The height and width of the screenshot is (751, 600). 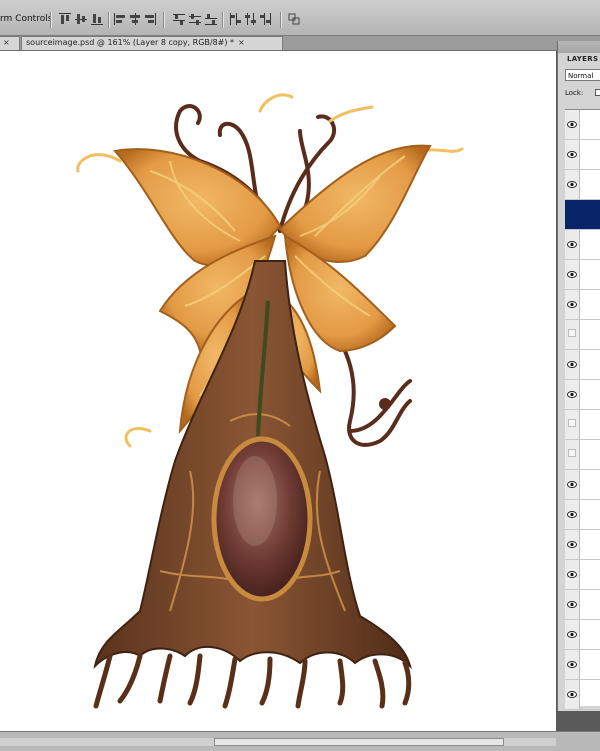 I want to click on align-top-edges-icon, so click(x=65, y=19).